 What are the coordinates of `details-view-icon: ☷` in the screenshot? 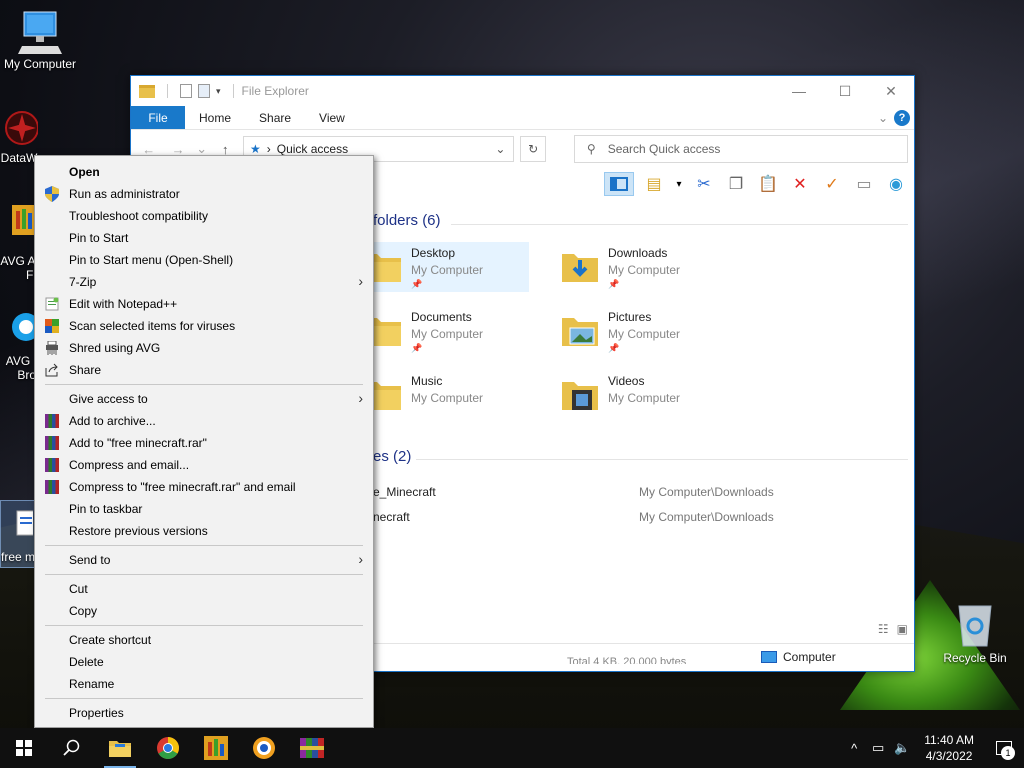 It's located at (883, 629).